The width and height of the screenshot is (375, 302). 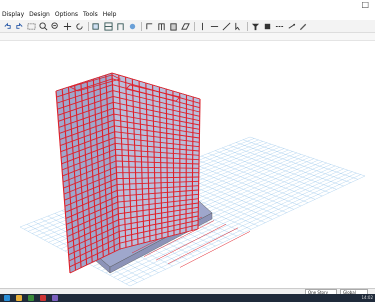 What do you see at coordinates (91, 15) in the screenshot?
I see `menu-tools: Tools` at bounding box center [91, 15].